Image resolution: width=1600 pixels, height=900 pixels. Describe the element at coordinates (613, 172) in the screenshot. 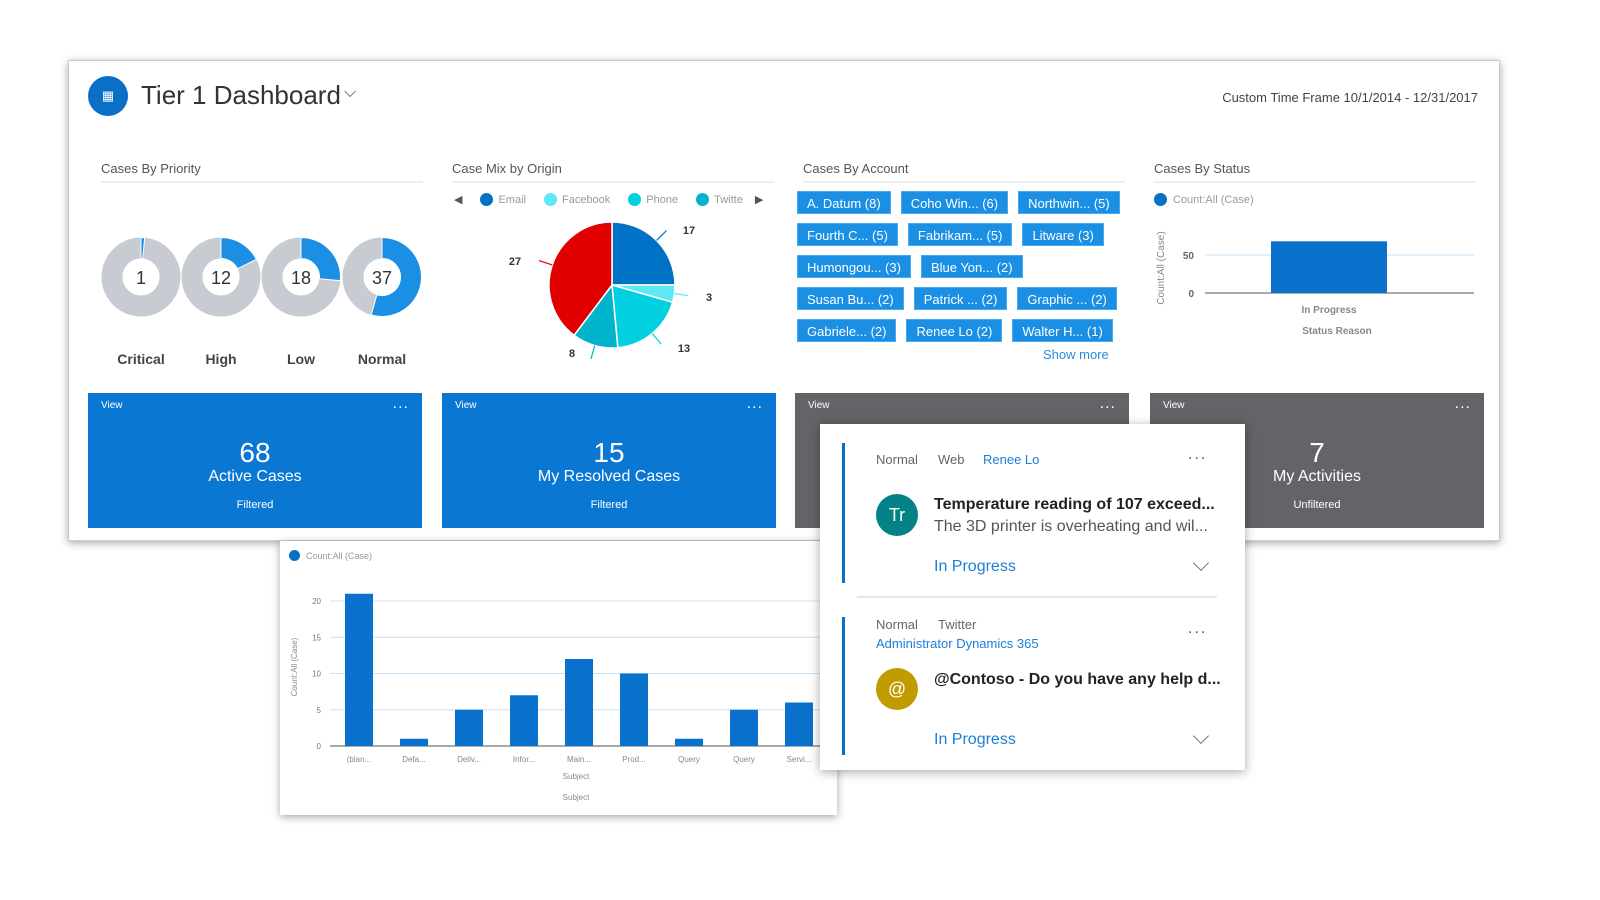

I see `section-title-origin: Case Mix by Origin` at that location.